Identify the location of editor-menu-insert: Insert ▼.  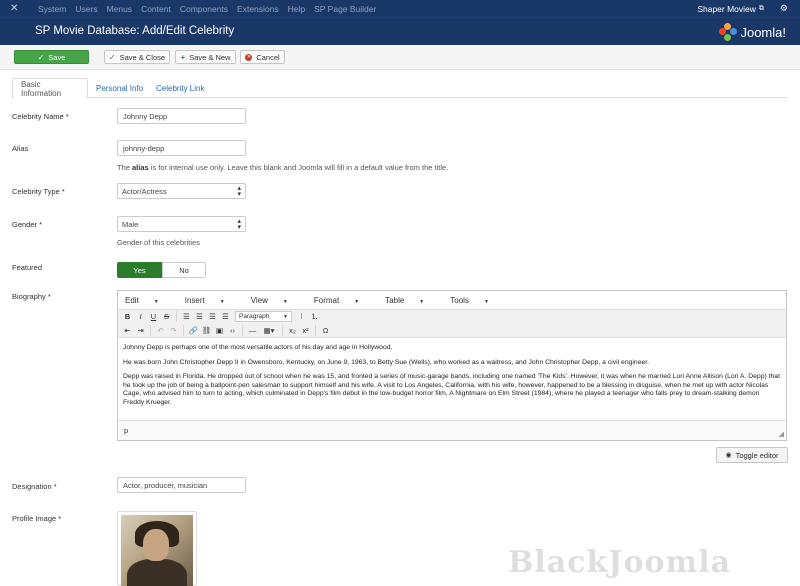
(211, 300).